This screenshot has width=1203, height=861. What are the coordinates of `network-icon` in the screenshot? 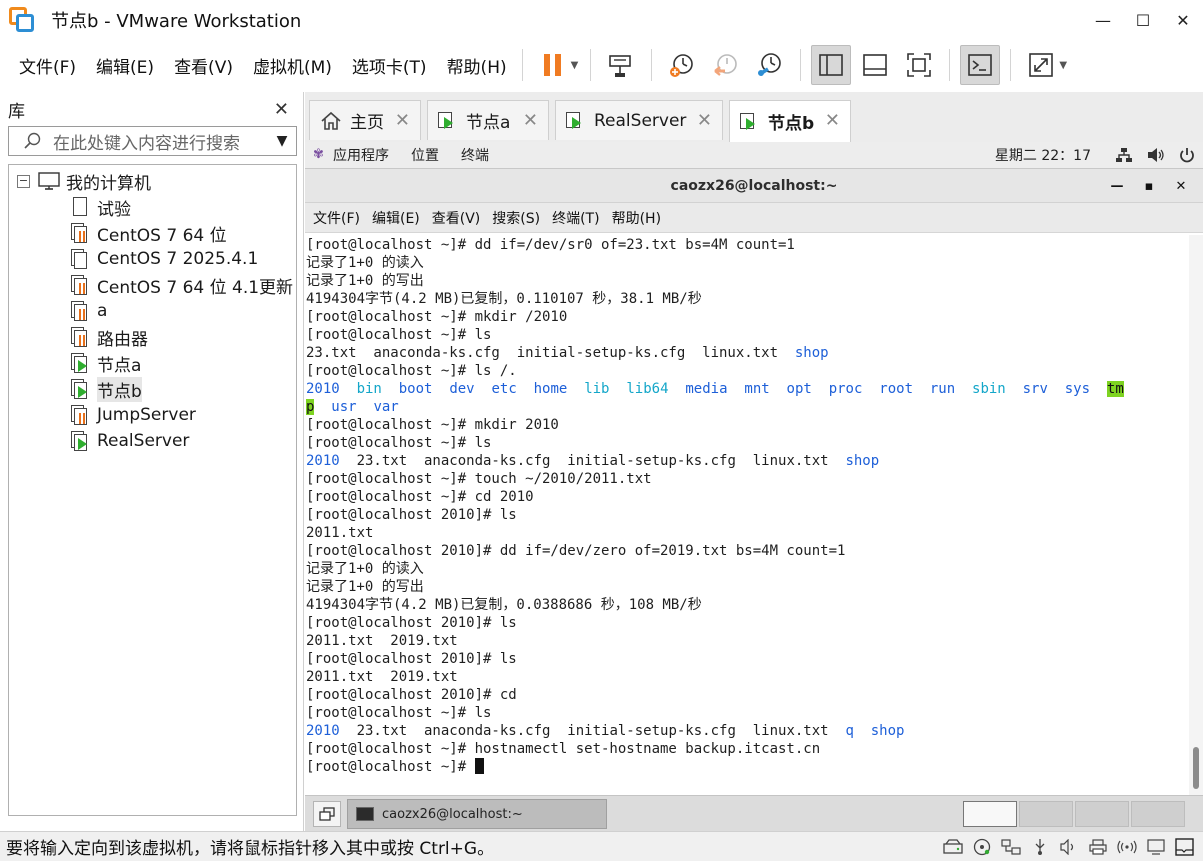 It's located at (1124, 155).